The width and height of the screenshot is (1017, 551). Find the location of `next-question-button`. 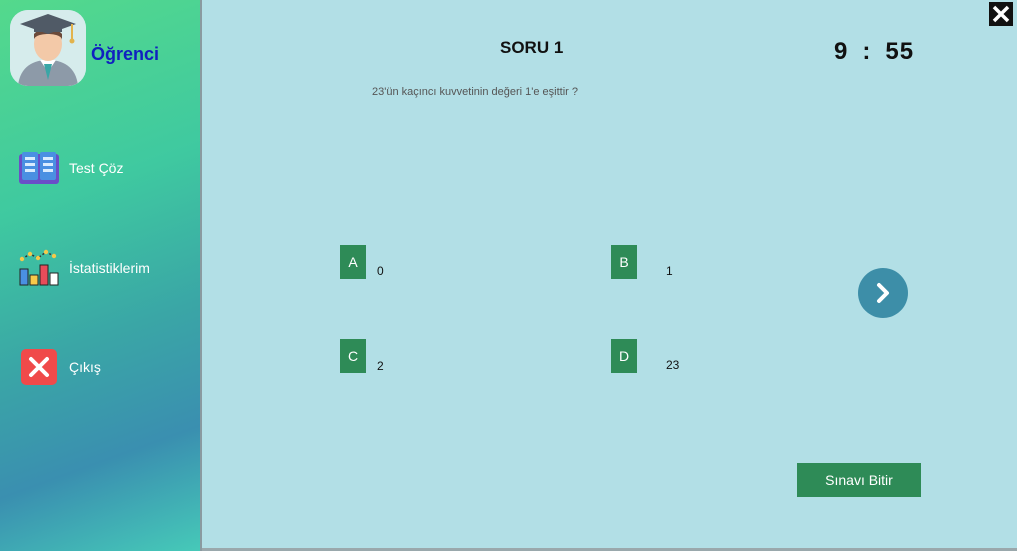

next-question-button is located at coordinates (883, 293).